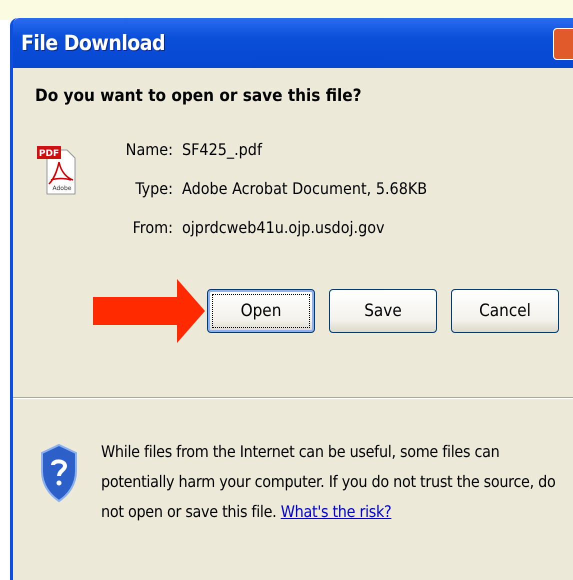 The image size is (573, 580). What do you see at coordinates (152, 227) in the screenshot?
I see `detail-label: From:` at bounding box center [152, 227].